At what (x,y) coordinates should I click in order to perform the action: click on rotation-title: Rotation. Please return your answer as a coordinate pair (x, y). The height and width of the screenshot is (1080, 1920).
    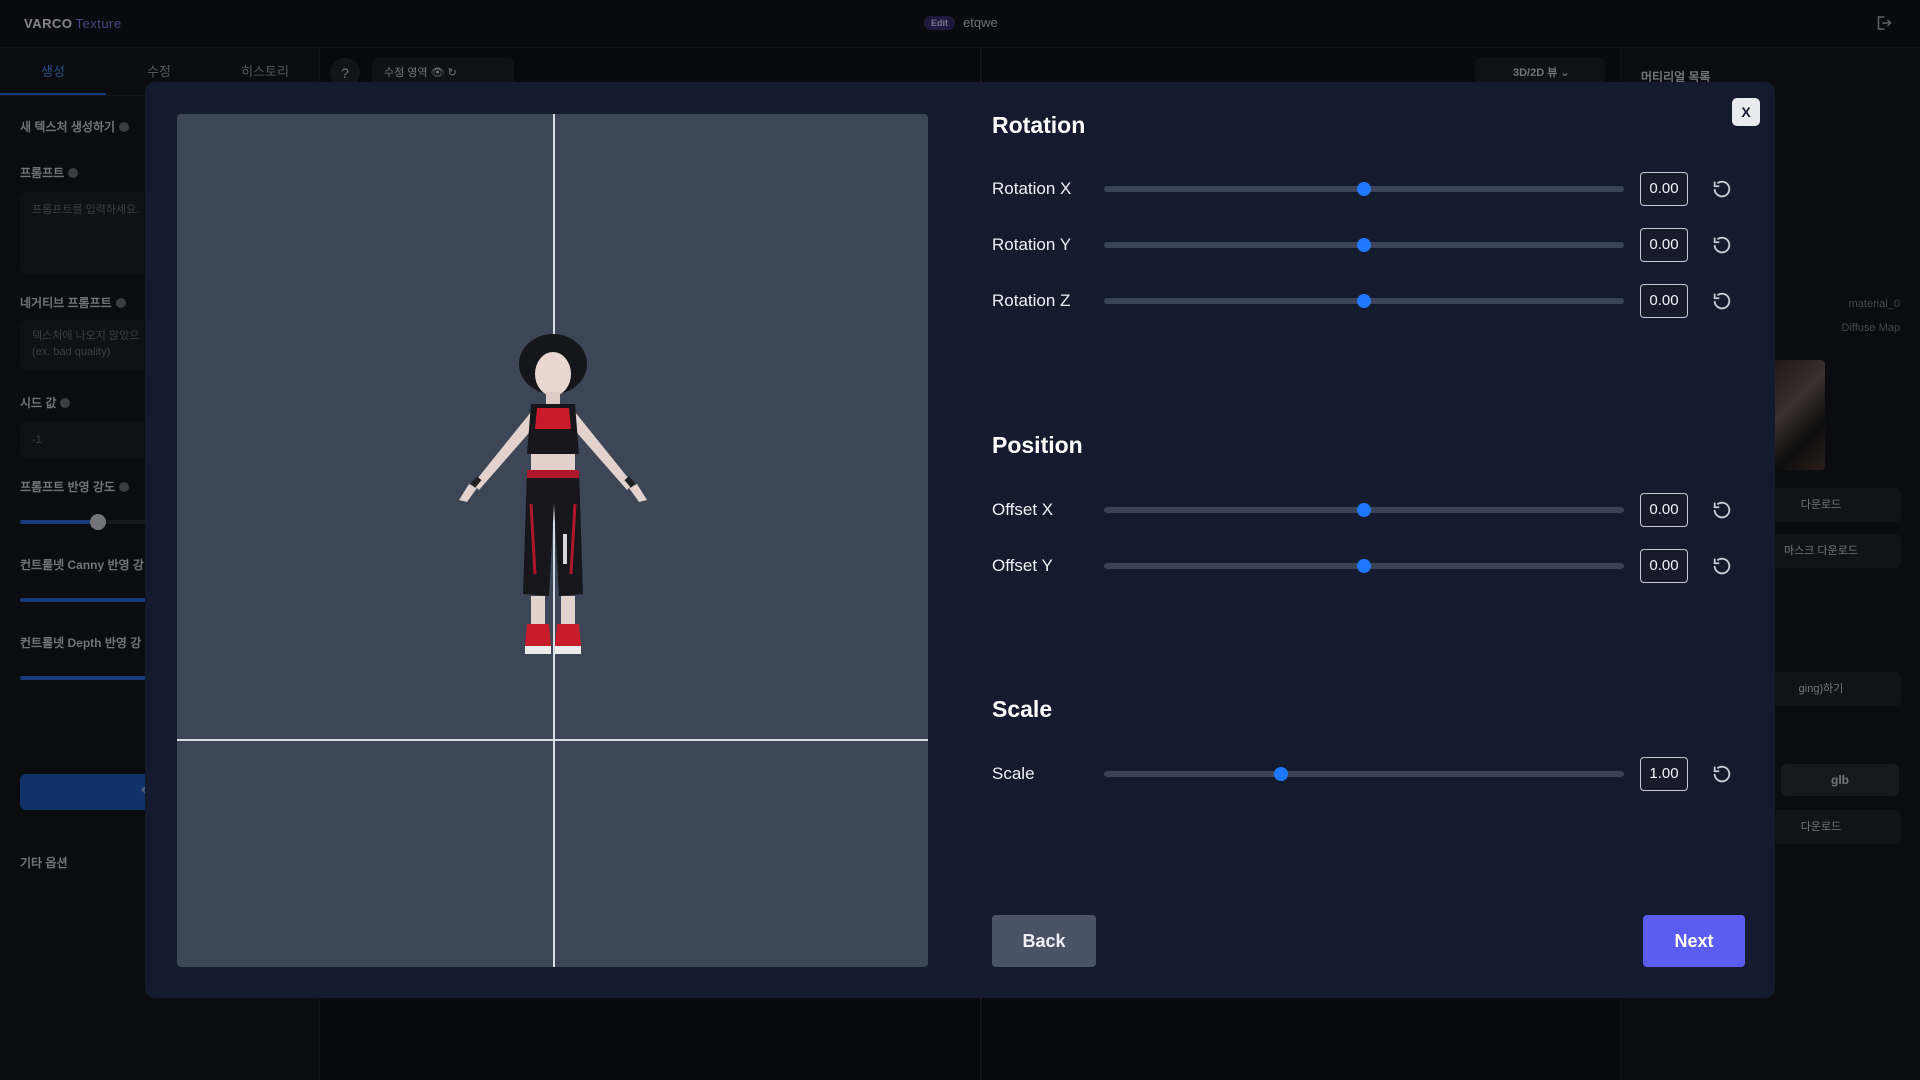
    Looking at the image, I should click on (1039, 125).